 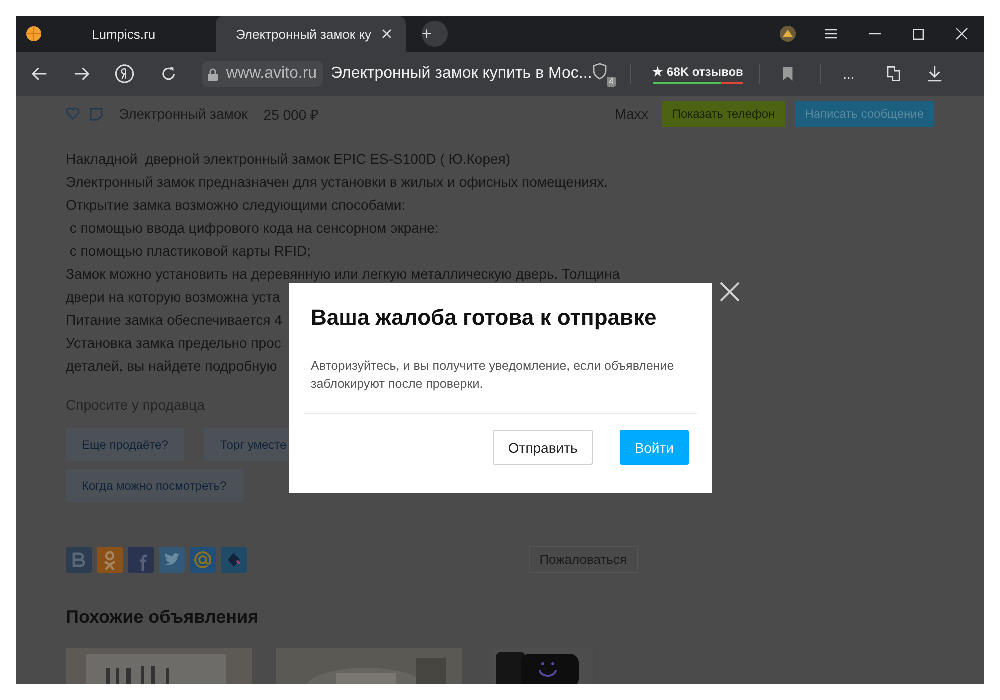 What do you see at coordinates (125, 444) in the screenshot?
I see `question-chip: Еще продаёте?` at bounding box center [125, 444].